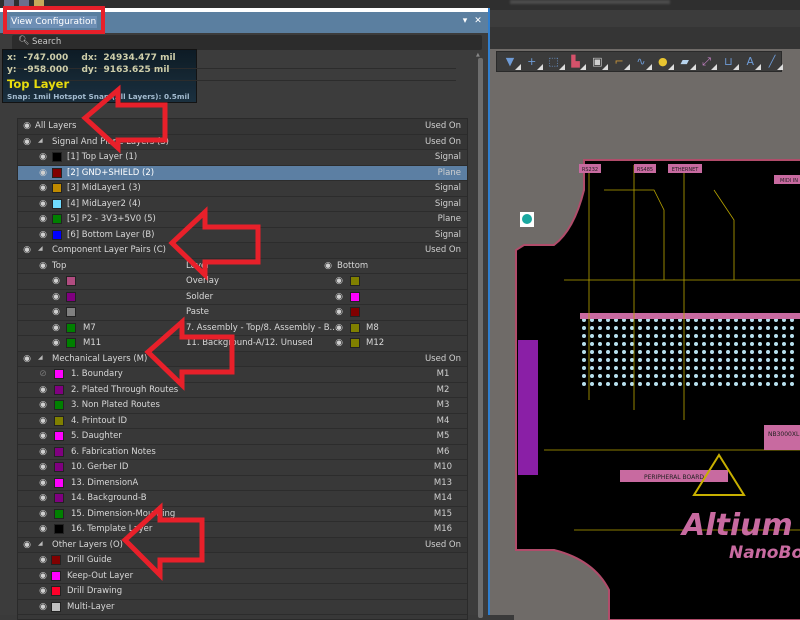 This screenshot has width=800, height=620. Describe the element at coordinates (555, 62) in the screenshot. I see `tool-select-rect-button: ⬚` at that location.